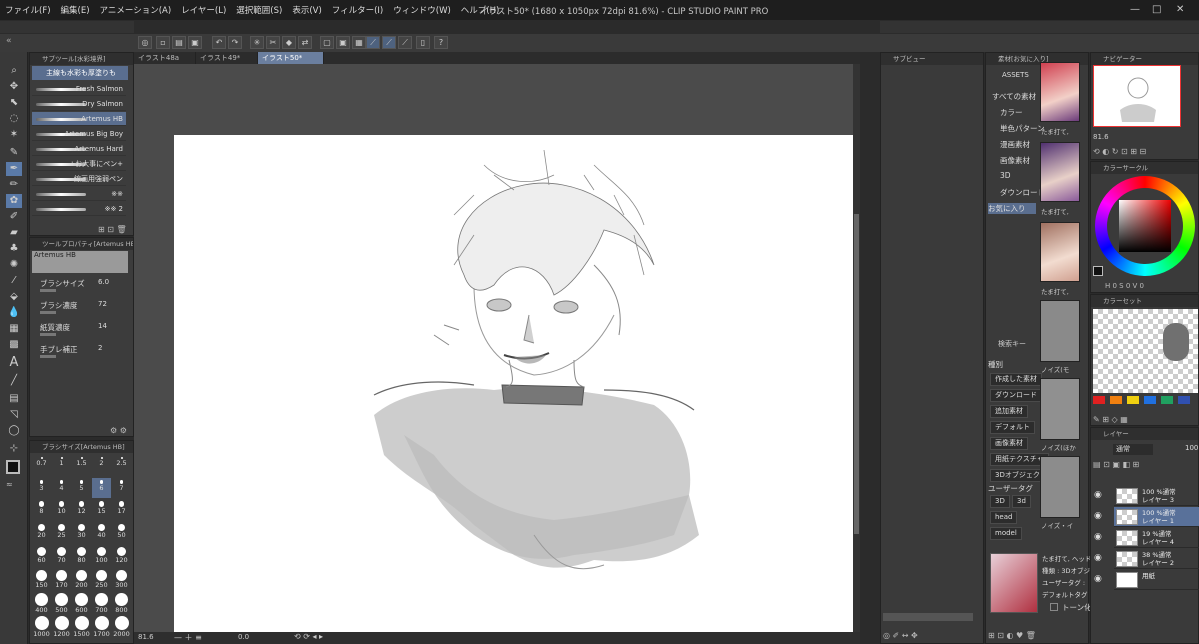 The height and width of the screenshot is (644, 1199). Describe the element at coordinates (41, 511) in the screenshot. I see `brush-size-option: 8` at that location.